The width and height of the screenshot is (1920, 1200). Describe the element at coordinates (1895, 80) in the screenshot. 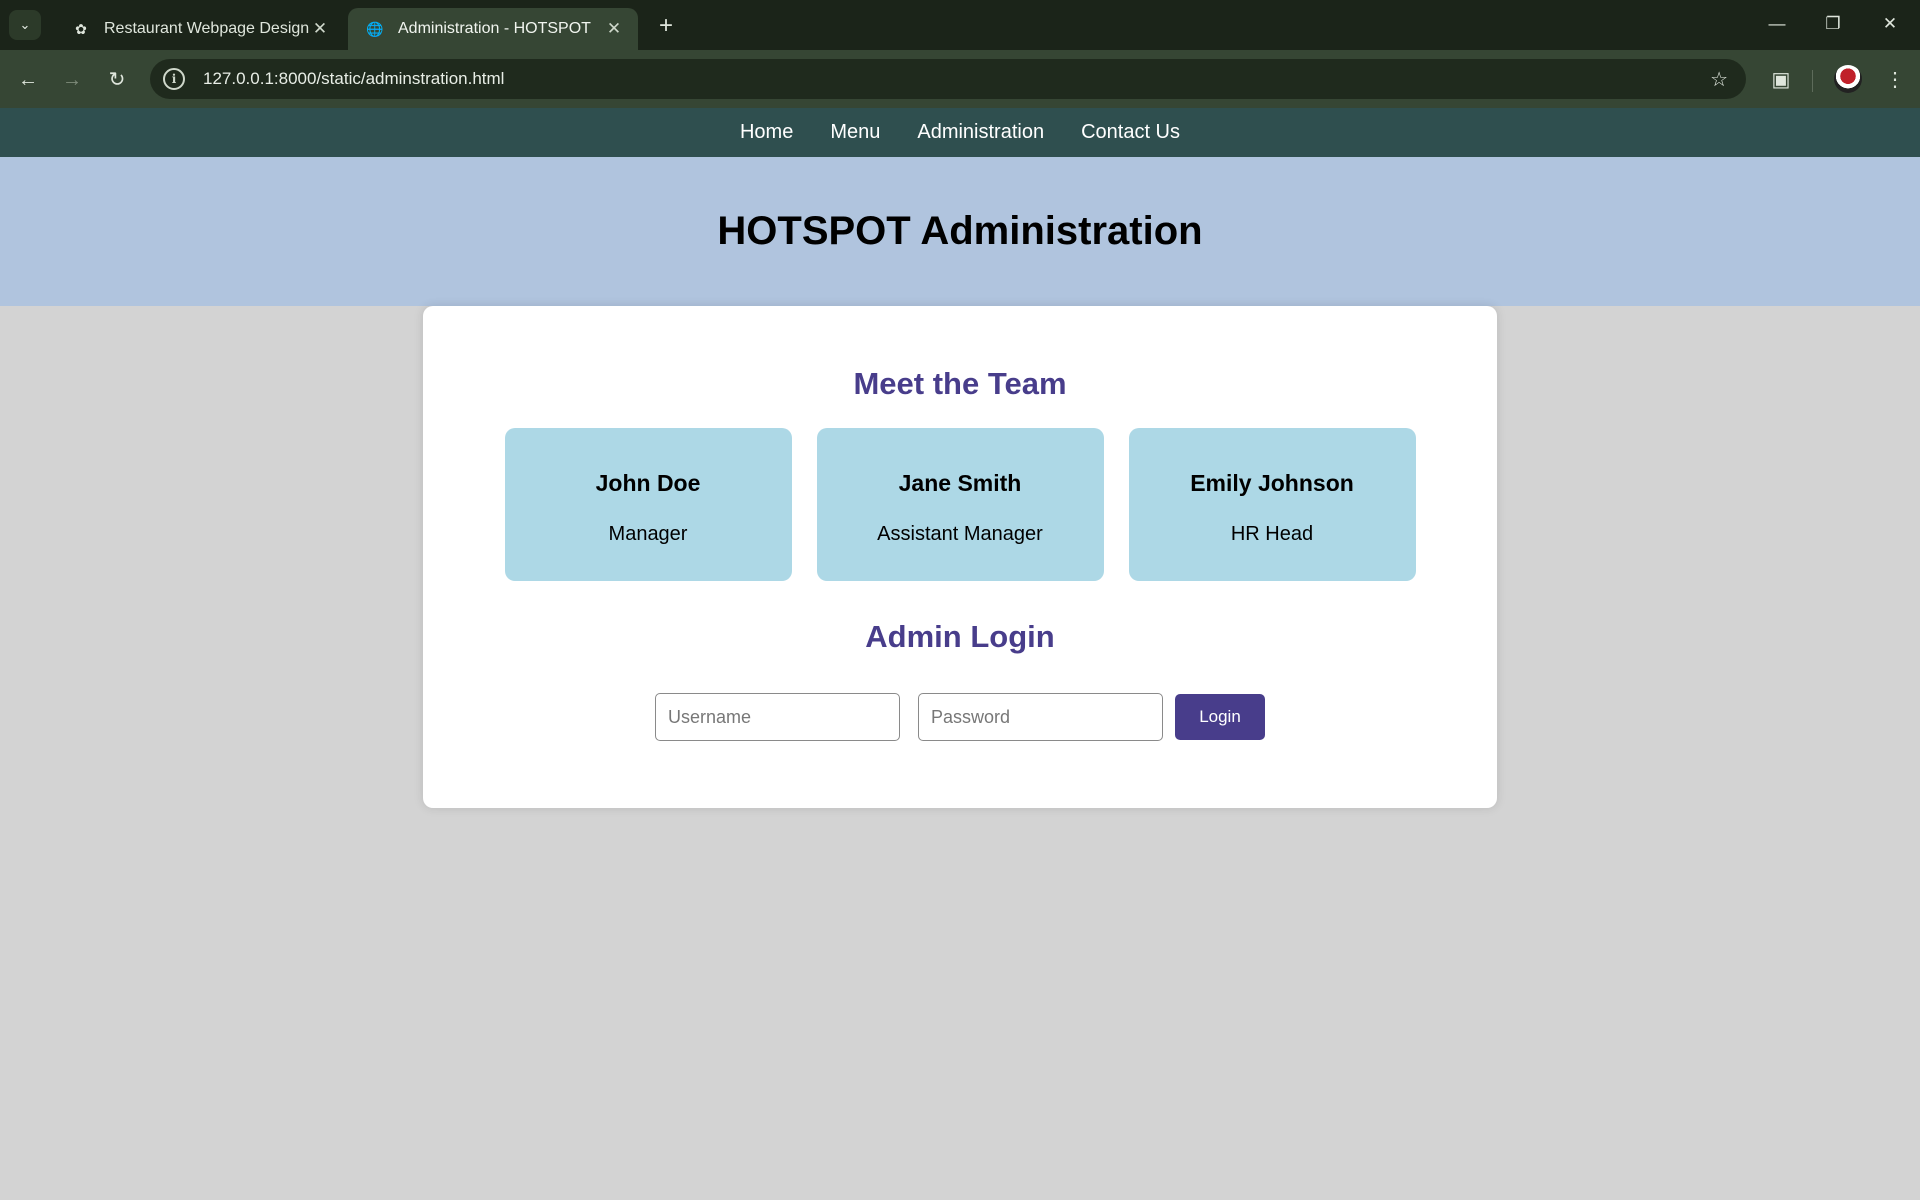

I see `more-menu-icon: ⋮` at that location.